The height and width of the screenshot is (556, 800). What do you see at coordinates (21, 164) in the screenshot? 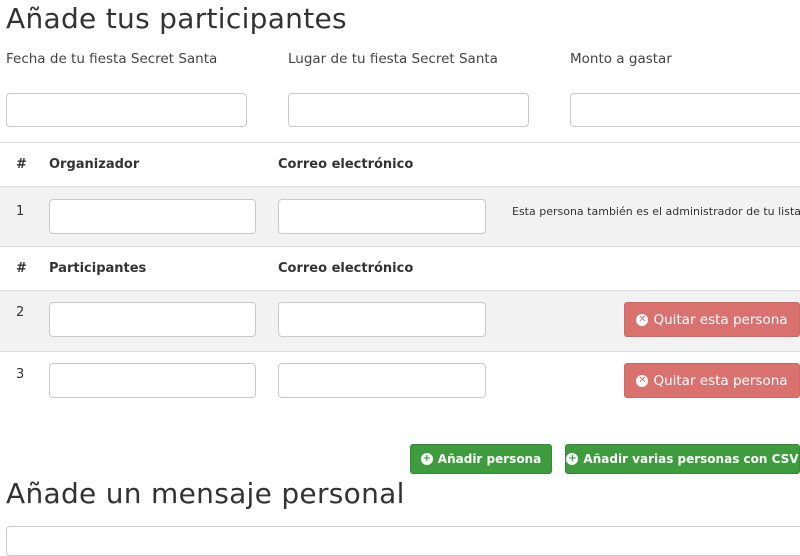
I see `organizer-col-num: #` at bounding box center [21, 164].